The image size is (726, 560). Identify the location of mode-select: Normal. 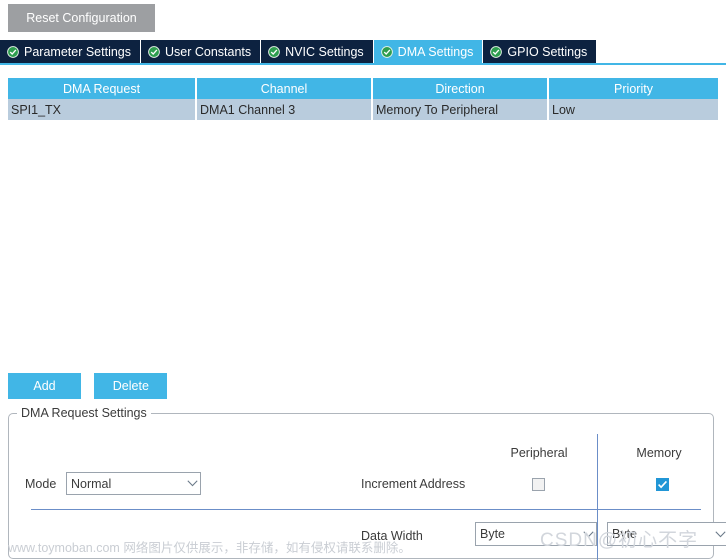
(133, 483).